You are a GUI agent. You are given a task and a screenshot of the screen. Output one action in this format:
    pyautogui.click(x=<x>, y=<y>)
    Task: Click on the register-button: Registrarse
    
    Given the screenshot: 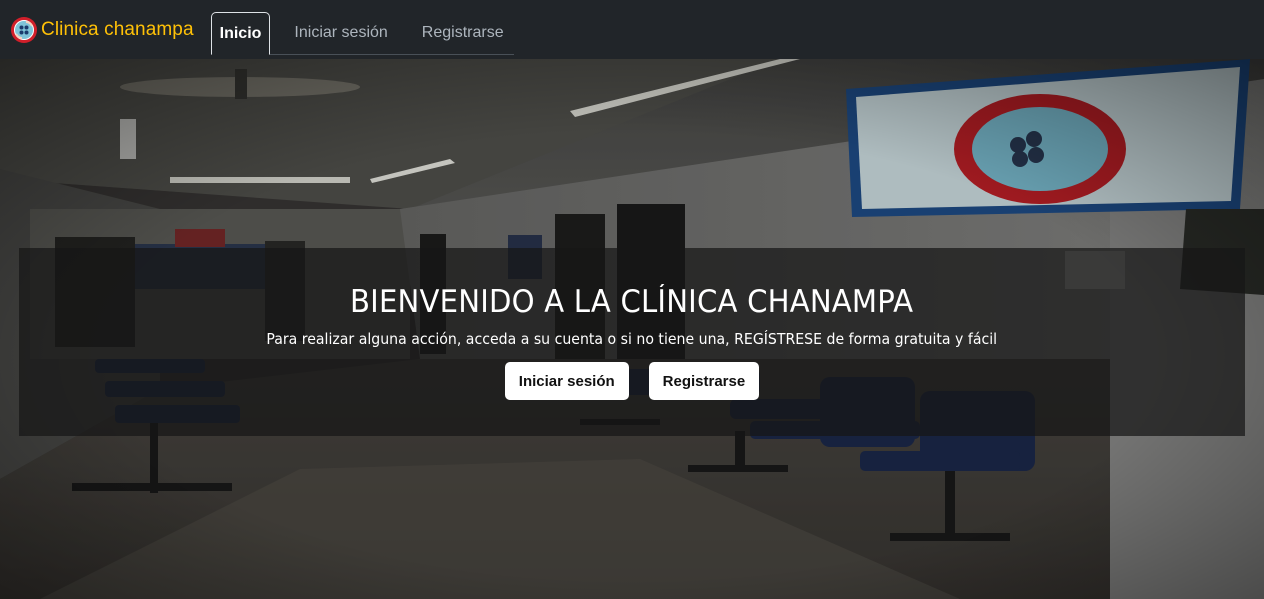 What is the action you would take?
    pyautogui.click(x=704, y=381)
    